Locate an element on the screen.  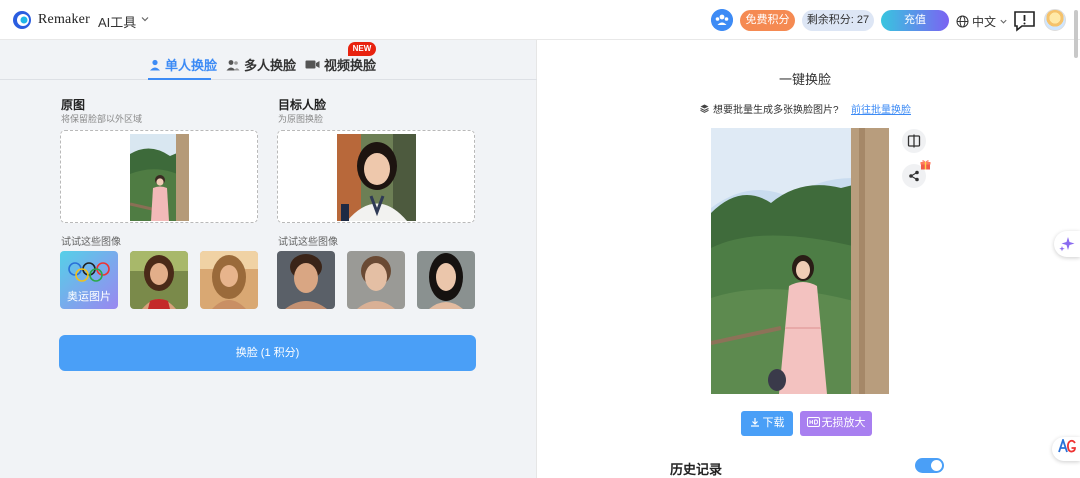
swap-face-button: 换脸 (1 积分) is located at coordinates (267, 353).